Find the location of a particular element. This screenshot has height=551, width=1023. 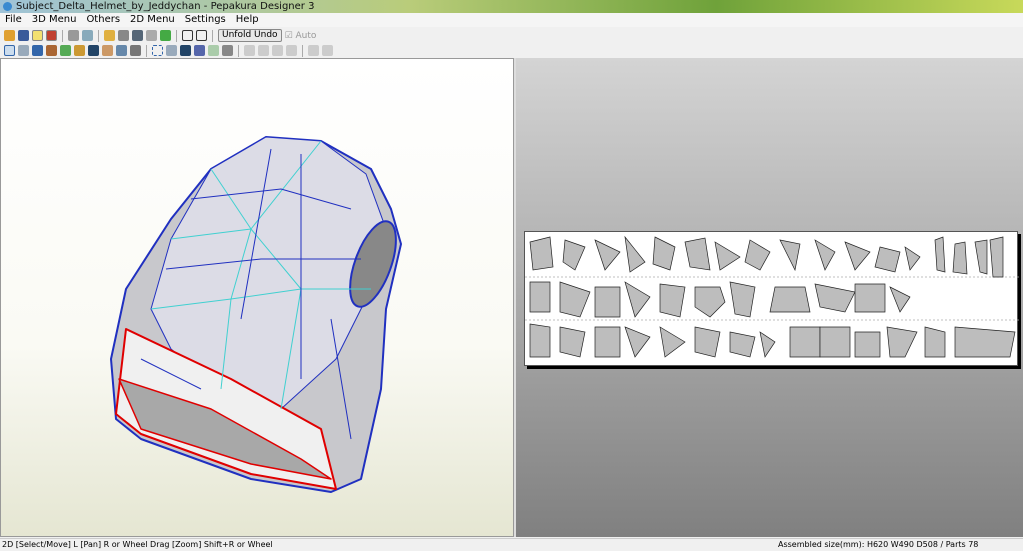

flip-icon is located at coordinates (65, 50).